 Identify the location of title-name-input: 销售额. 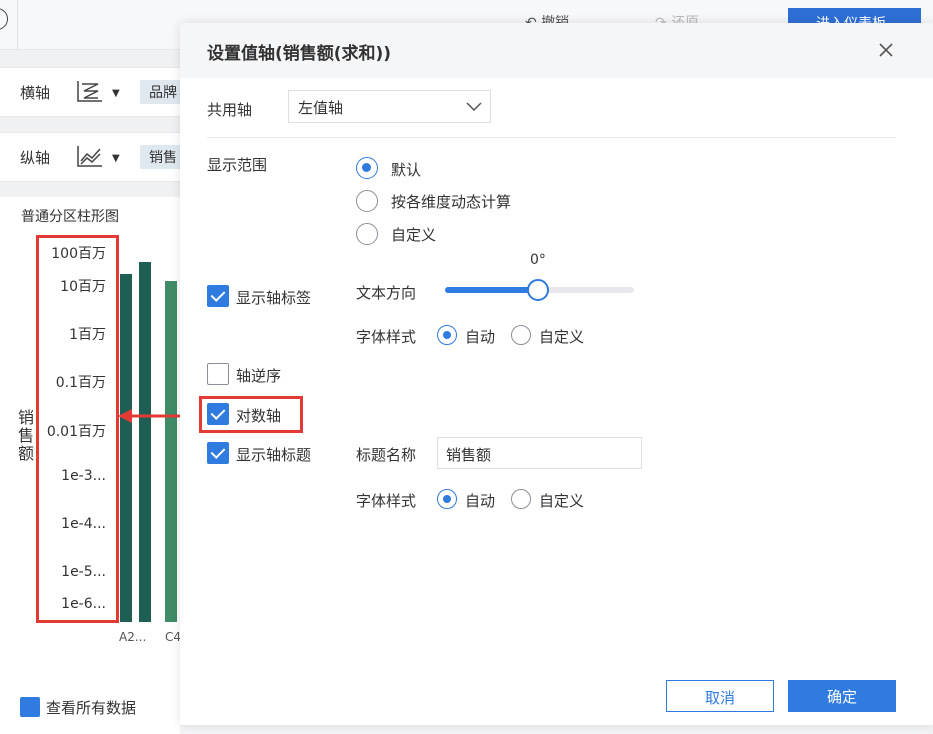
(539, 453).